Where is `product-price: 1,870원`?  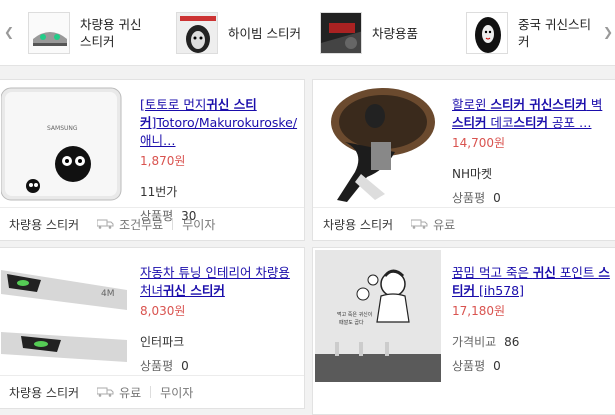 product-price: 1,870원 is located at coordinates (163, 161).